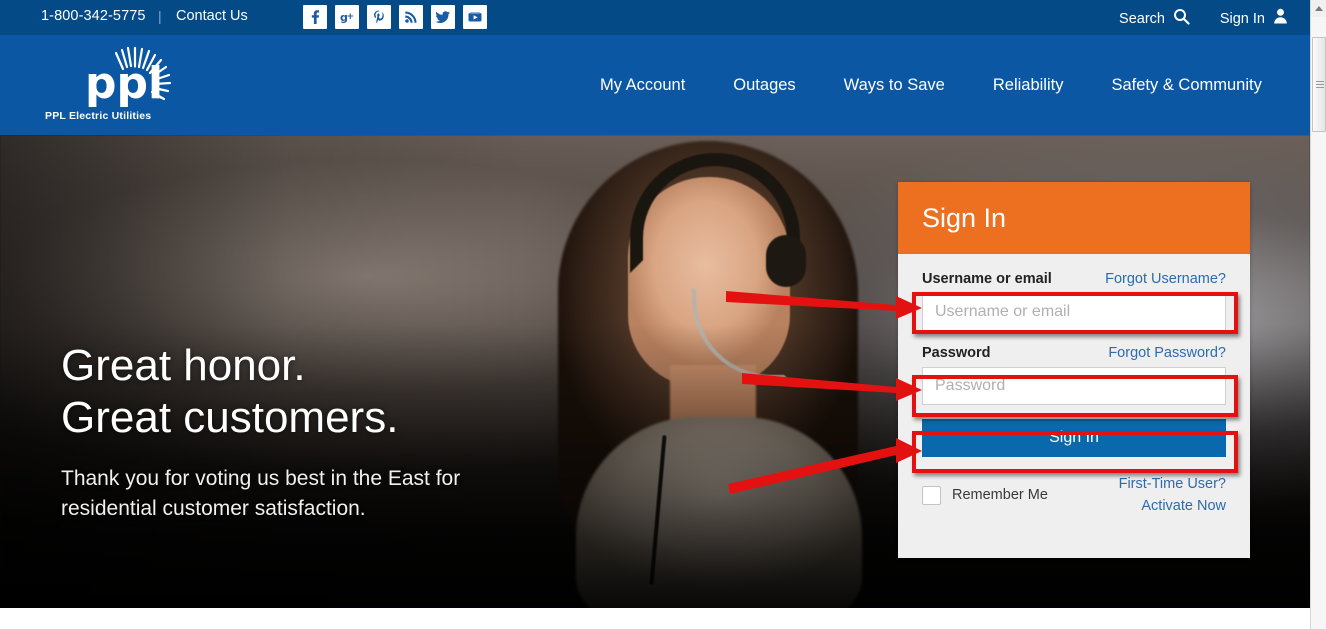 The height and width of the screenshot is (629, 1326). What do you see at coordinates (1165, 279) in the screenshot?
I see `forgot-username-link: Forgot Username?` at bounding box center [1165, 279].